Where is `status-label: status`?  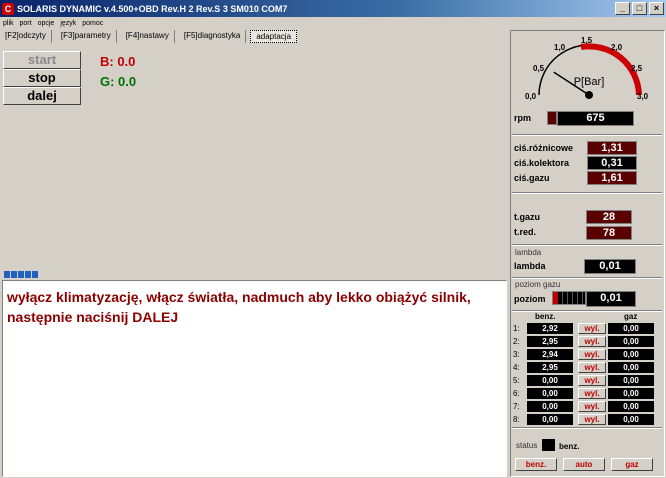 status-label: status is located at coordinates (527, 445).